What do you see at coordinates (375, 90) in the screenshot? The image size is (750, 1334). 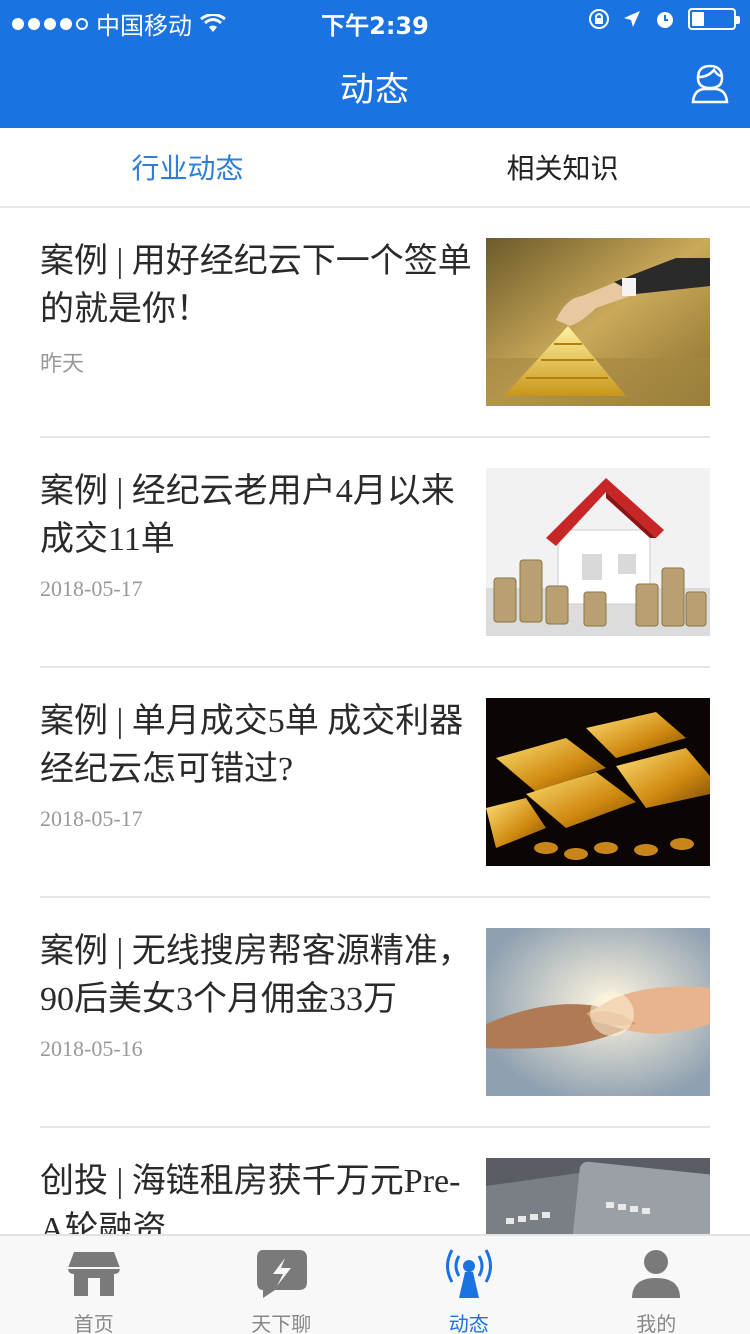 I see `page-title: 动态` at bounding box center [375, 90].